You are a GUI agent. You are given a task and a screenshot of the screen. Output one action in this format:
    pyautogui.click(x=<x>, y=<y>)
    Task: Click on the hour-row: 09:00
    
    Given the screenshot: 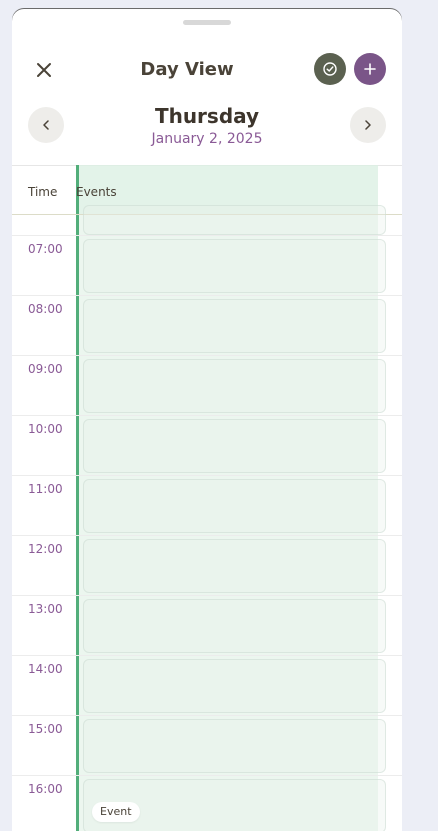 What is the action you would take?
    pyautogui.click(x=207, y=385)
    